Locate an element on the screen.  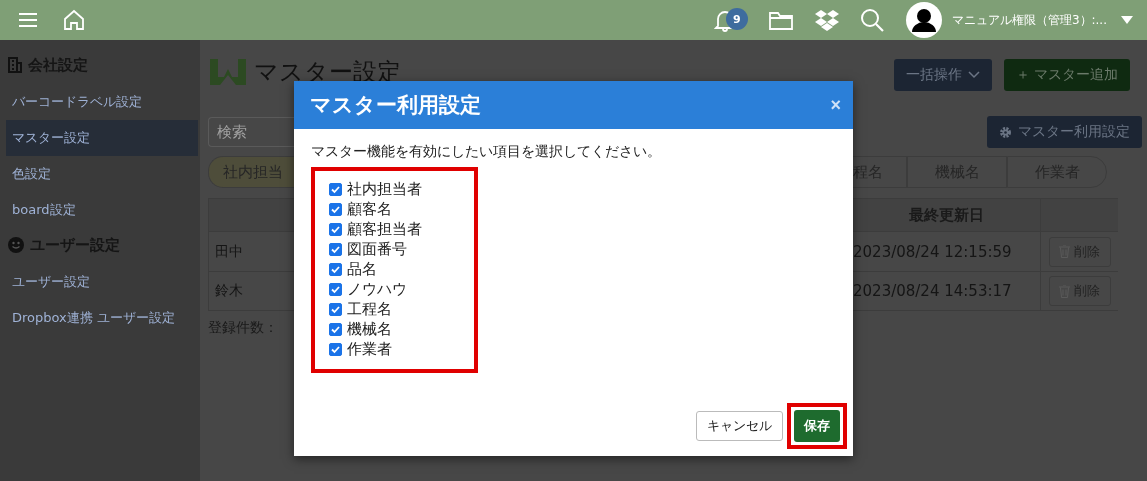
checkbox-label: ノウハウ is located at coordinates (377, 289).